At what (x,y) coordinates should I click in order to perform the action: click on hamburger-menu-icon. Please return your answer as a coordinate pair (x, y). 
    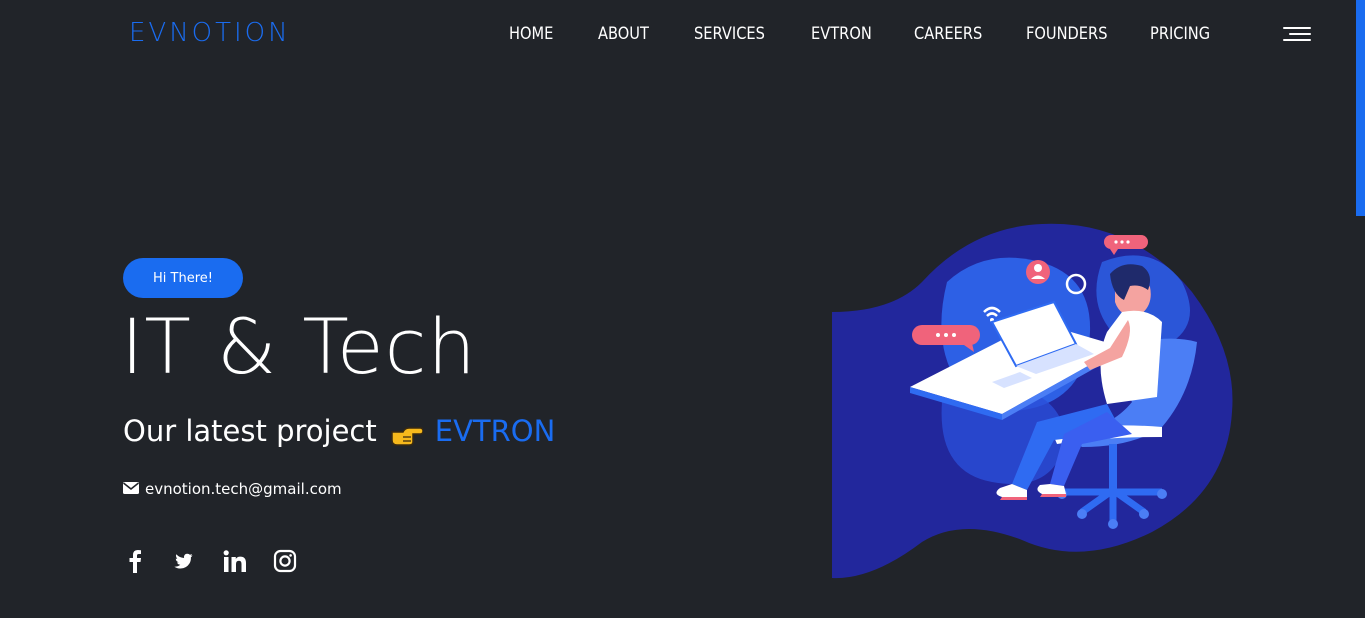
    Looking at the image, I should click on (1296, 35).